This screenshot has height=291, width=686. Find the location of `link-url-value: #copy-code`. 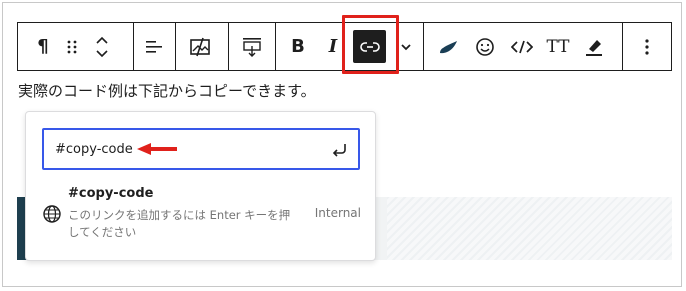

link-url-value: #copy-code is located at coordinates (94, 149).